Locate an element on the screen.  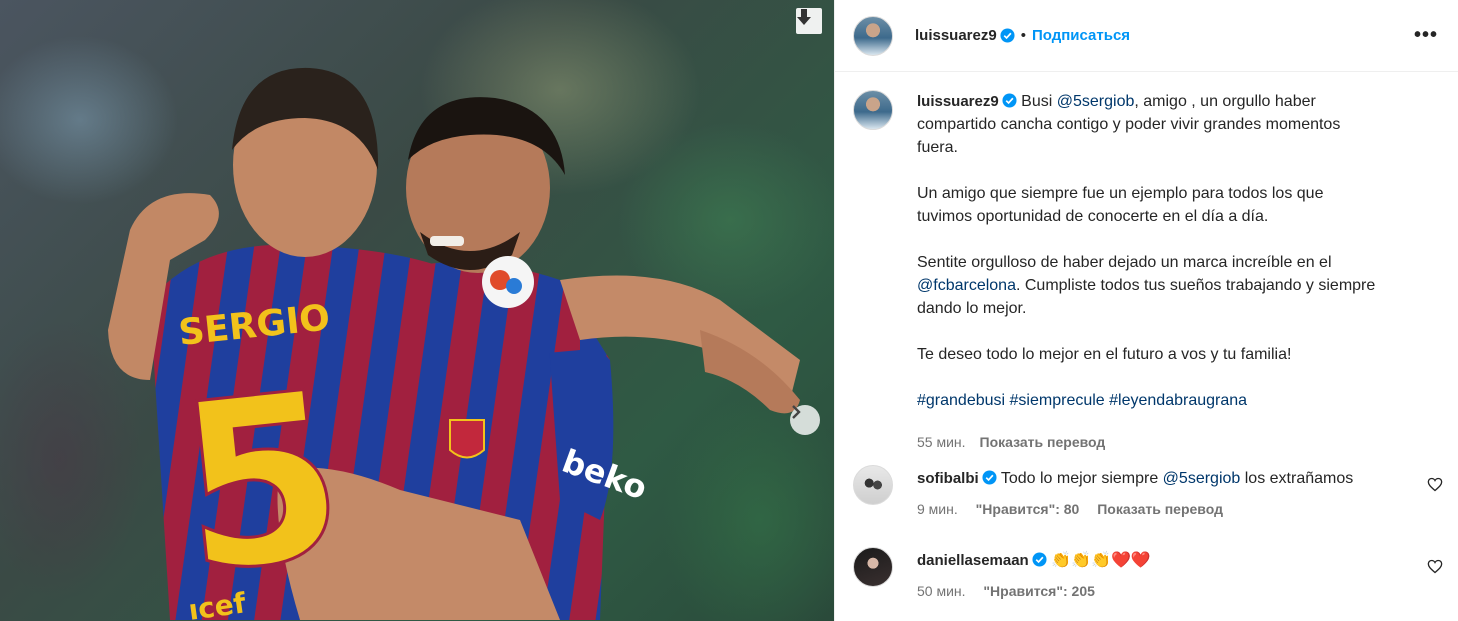
next-photo-button is located at coordinates (805, 420).